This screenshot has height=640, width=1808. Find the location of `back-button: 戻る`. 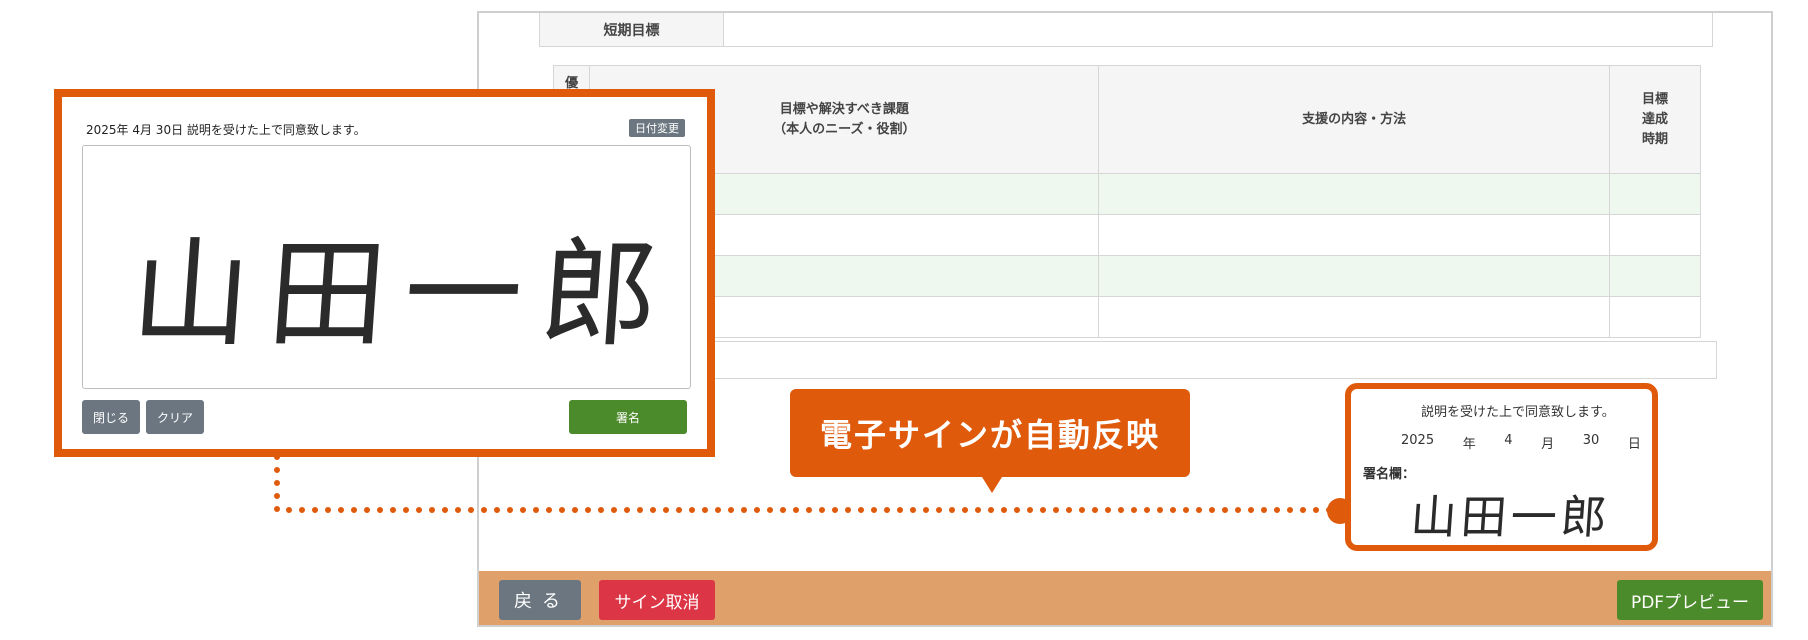

back-button: 戻る is located at coordinates (540, 600).